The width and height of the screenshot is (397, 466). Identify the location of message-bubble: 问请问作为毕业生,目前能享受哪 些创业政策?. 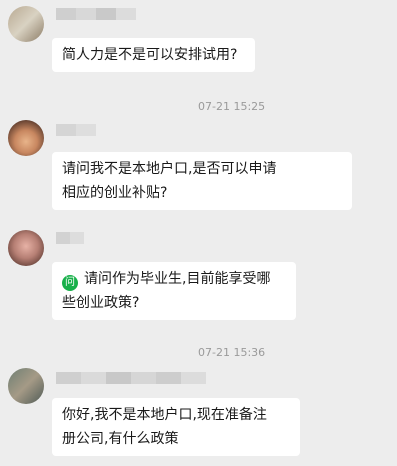
(174, 291).